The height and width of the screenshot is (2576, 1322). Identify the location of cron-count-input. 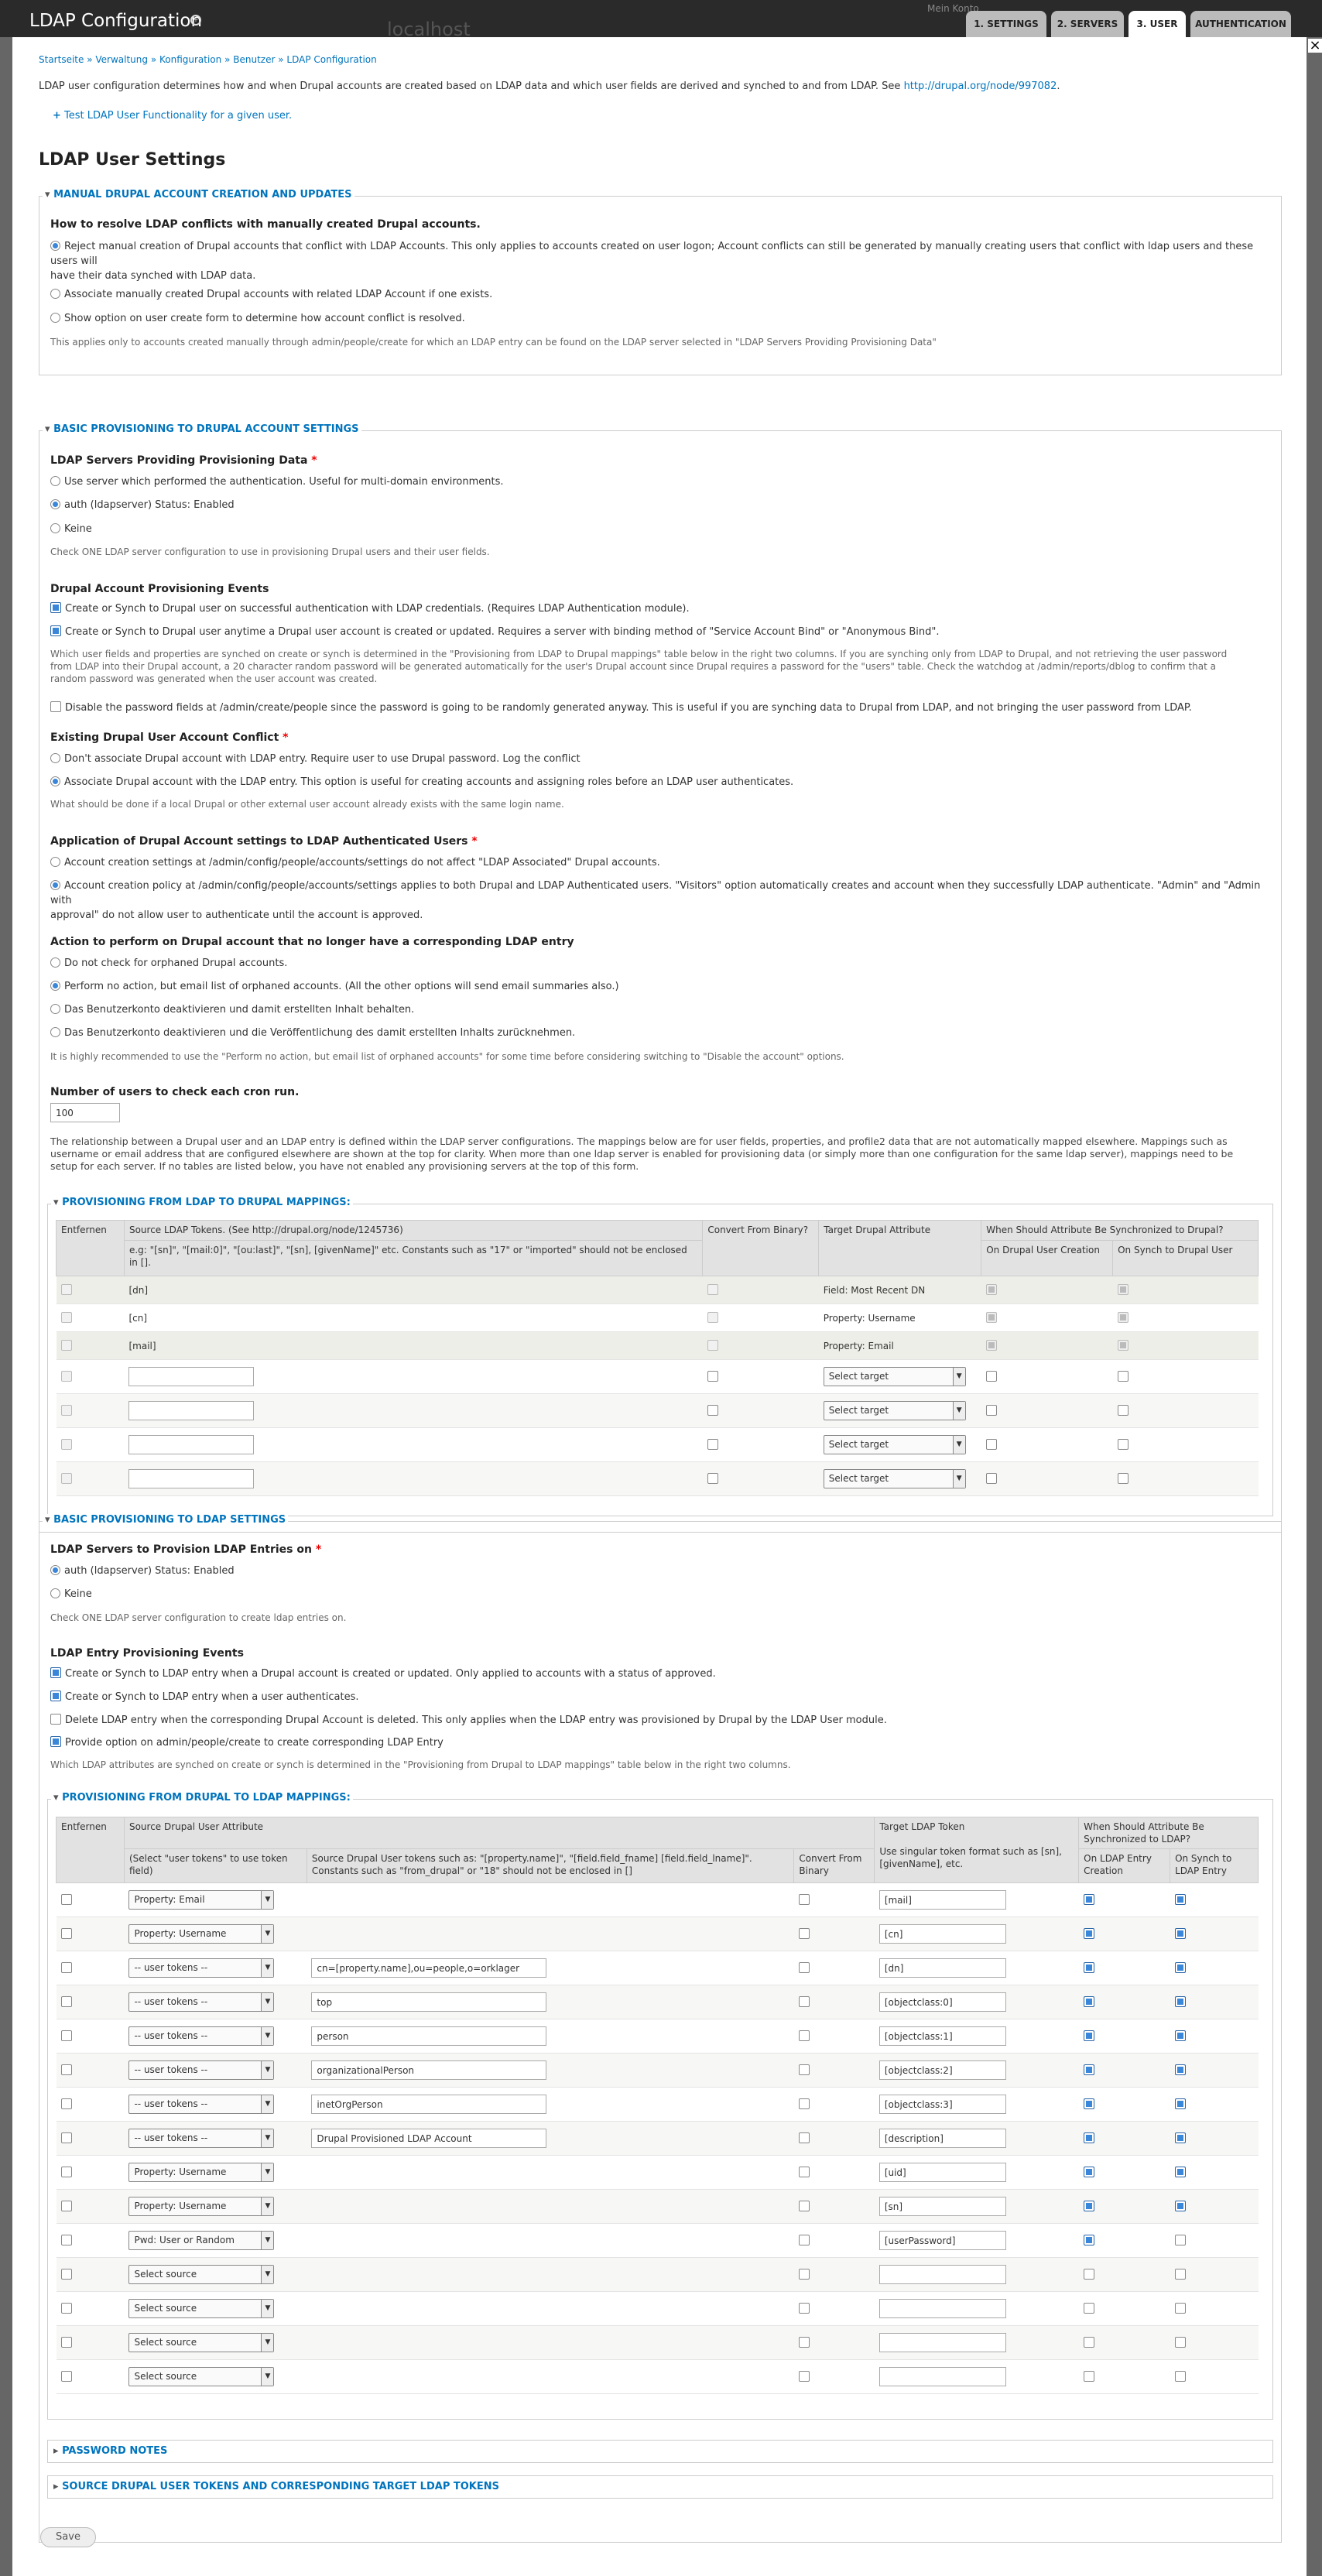
(85, 1112).